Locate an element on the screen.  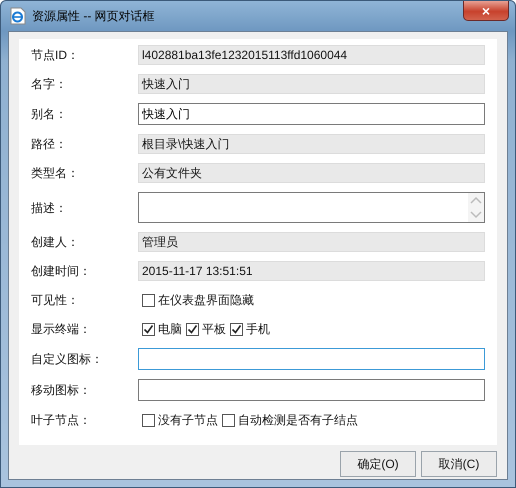
checkbox-label: 自动检测是否有子结点 is located at coordinates (298, 420).